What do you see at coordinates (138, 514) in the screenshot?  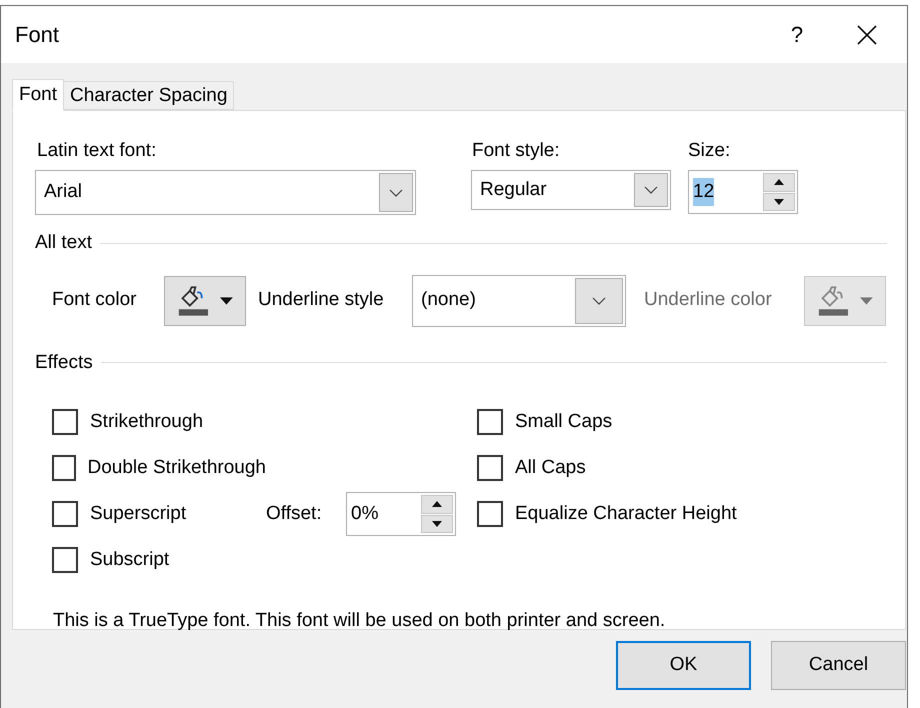 I see `checkbox-label: Superscript` at bounding box center [138, 514].